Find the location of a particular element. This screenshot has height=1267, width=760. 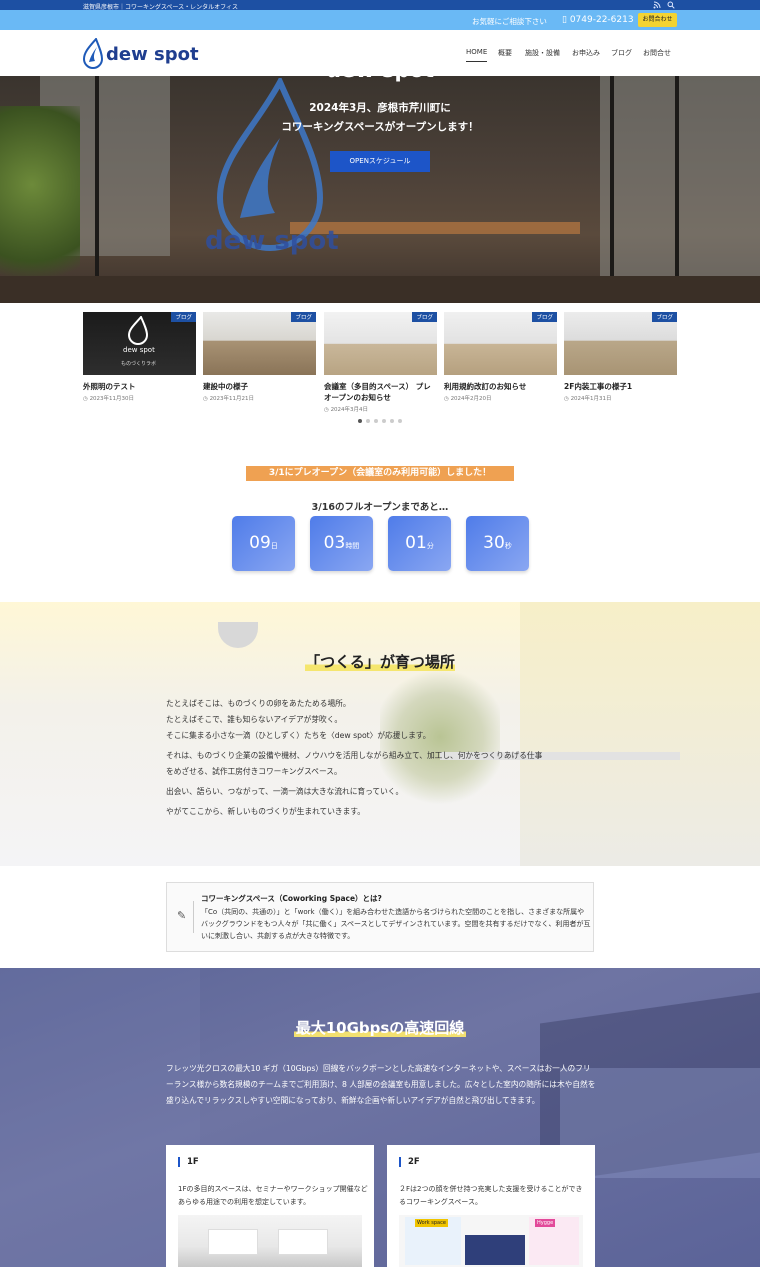

poster-panel: Hygge is located at coordinates (554, 1241).